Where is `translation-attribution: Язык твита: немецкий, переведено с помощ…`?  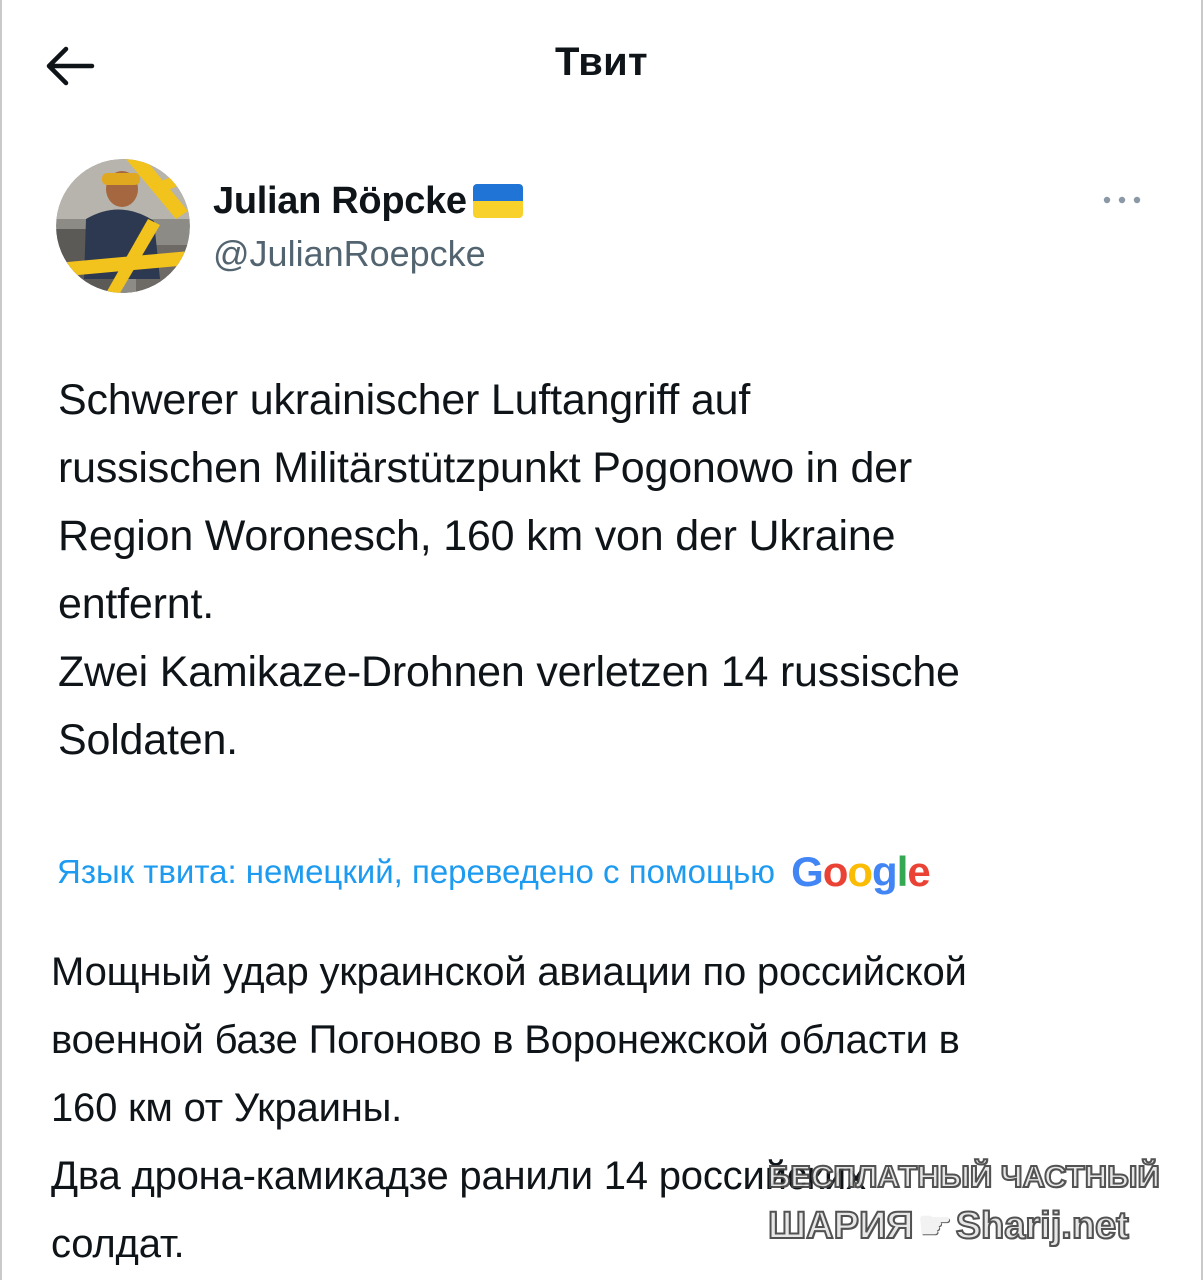
translation-attribution: Язык твита: немецкий, переведено с помощ… is located at coordinates (612, 872).